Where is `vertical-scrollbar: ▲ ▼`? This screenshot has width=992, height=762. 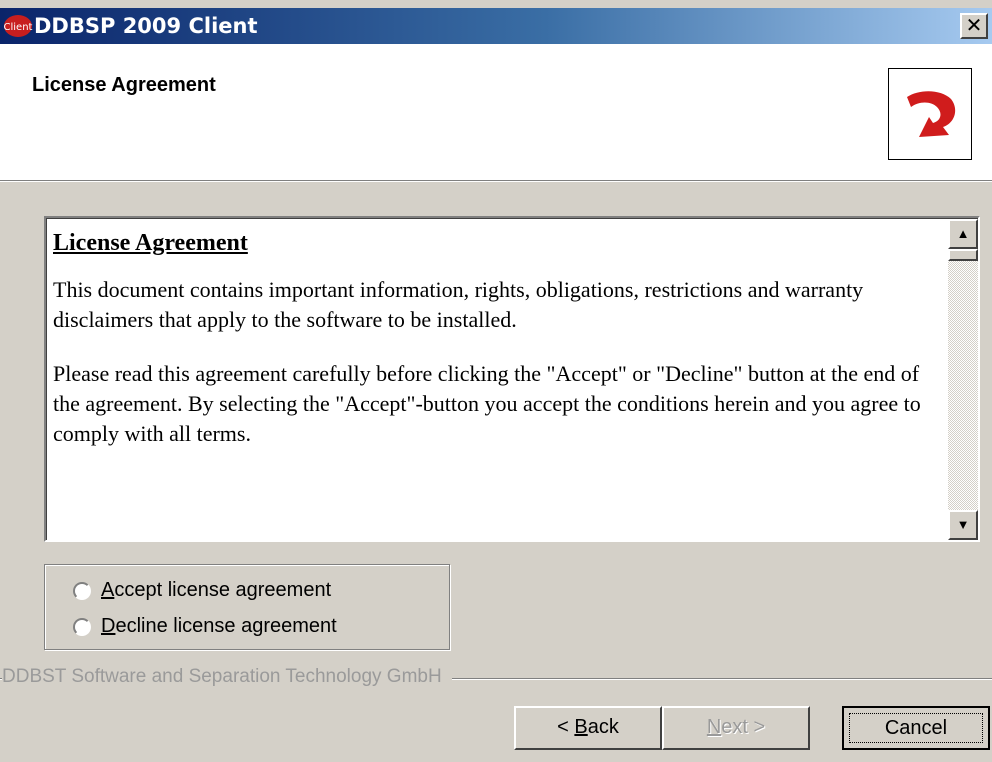
vertical-scrollbar: ▲ ▼ is located at coordinates (963, 379).